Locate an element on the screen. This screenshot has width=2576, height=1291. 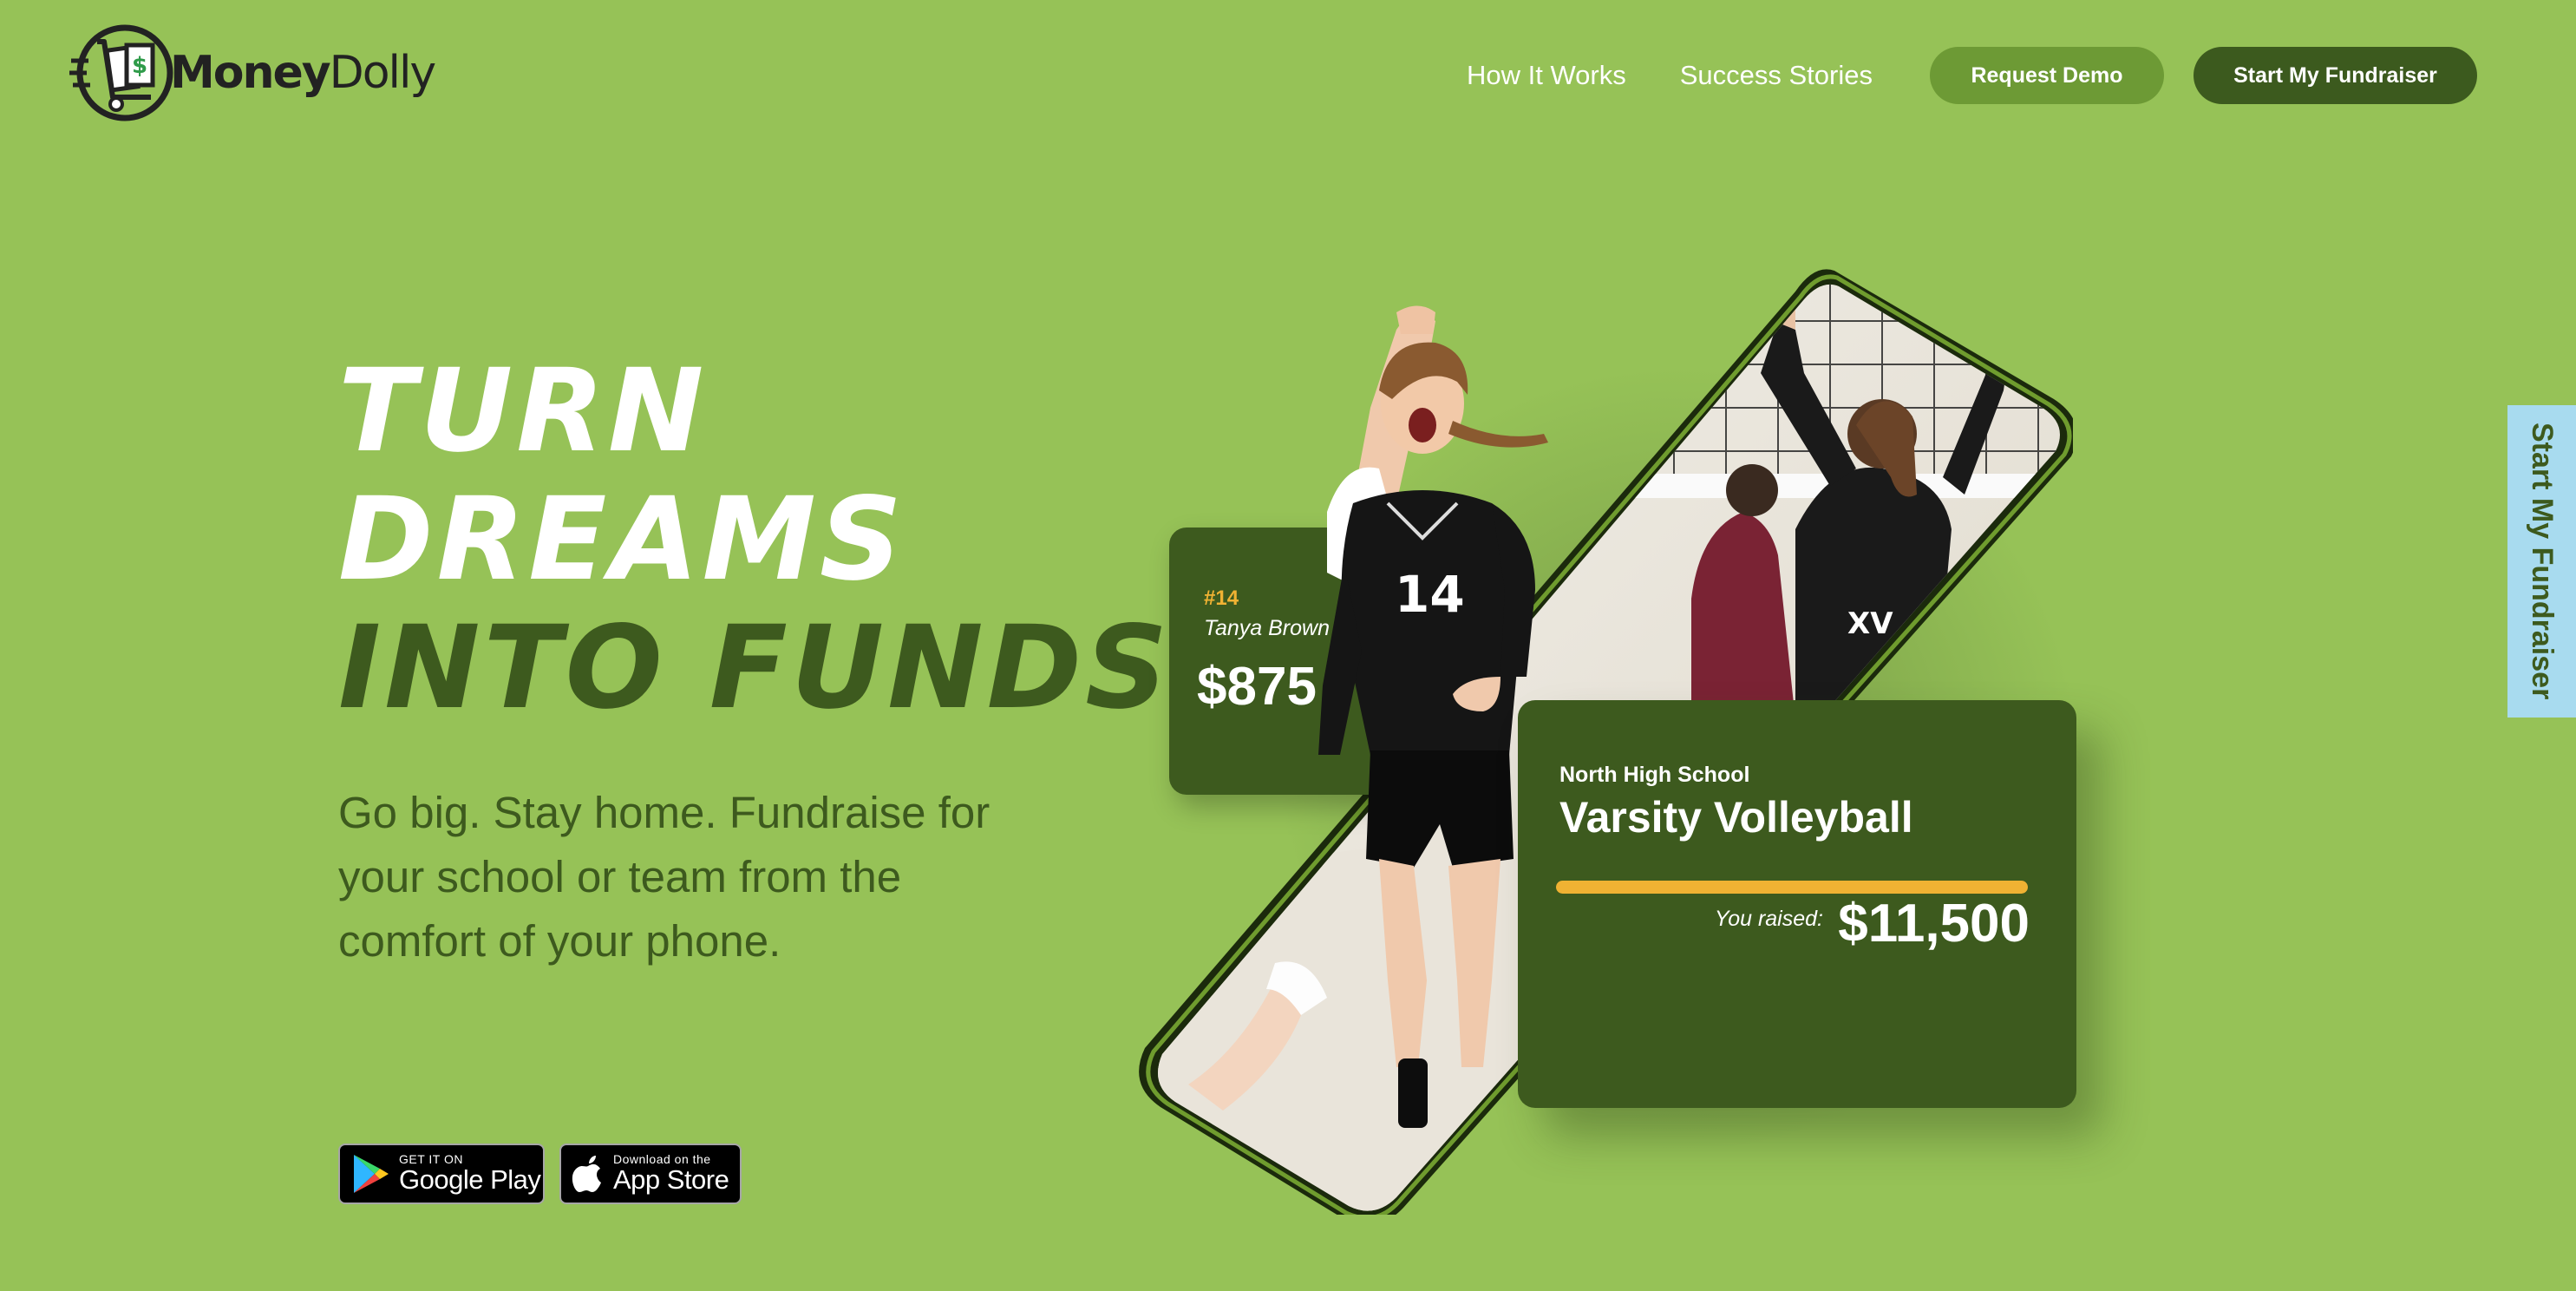
athlete-jersey-number: 14 is located at coordinates (1430, 594).